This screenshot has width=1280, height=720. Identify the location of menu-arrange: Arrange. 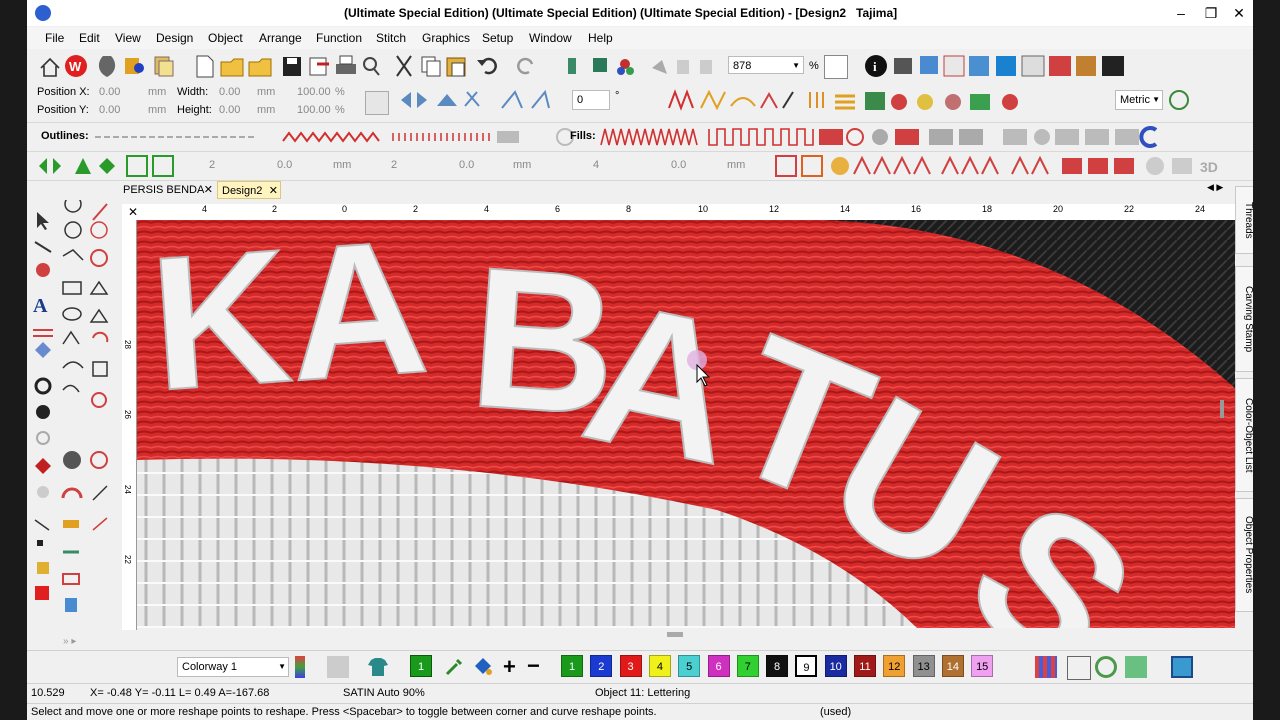
(280, 38).